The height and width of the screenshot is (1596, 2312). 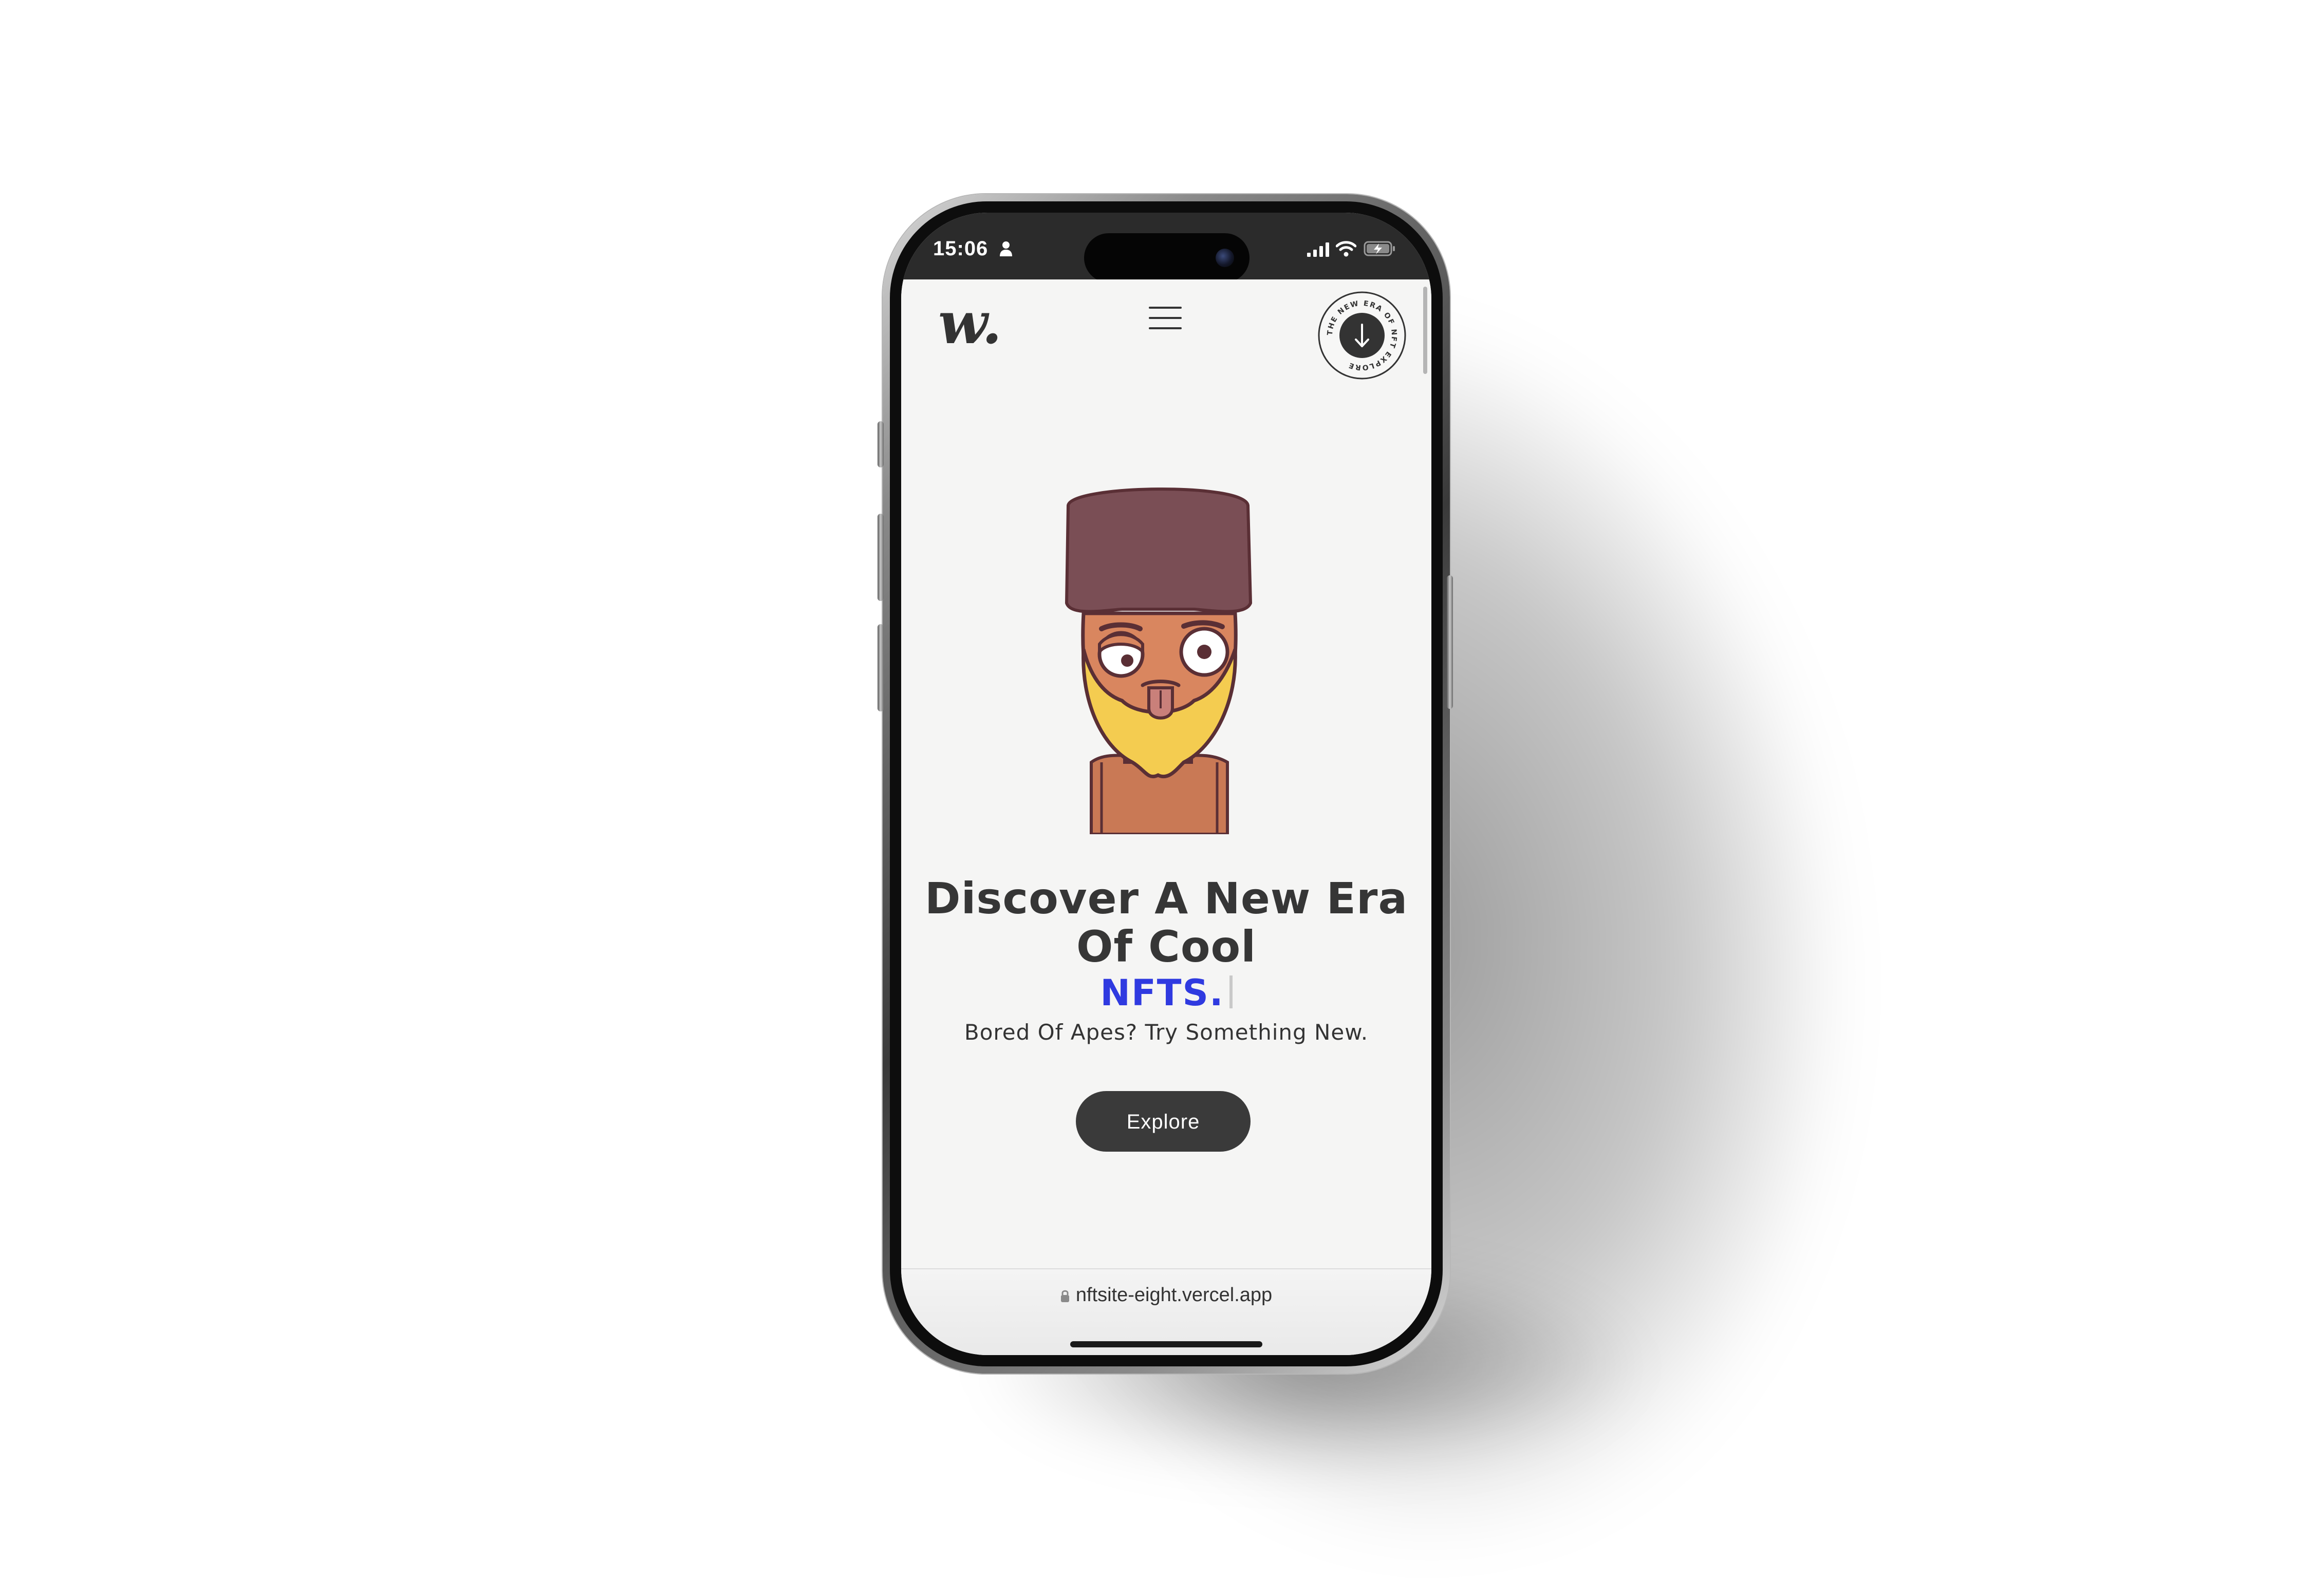 I want to click on hero-highlight: NFTS., so click(x=1162, y=993).